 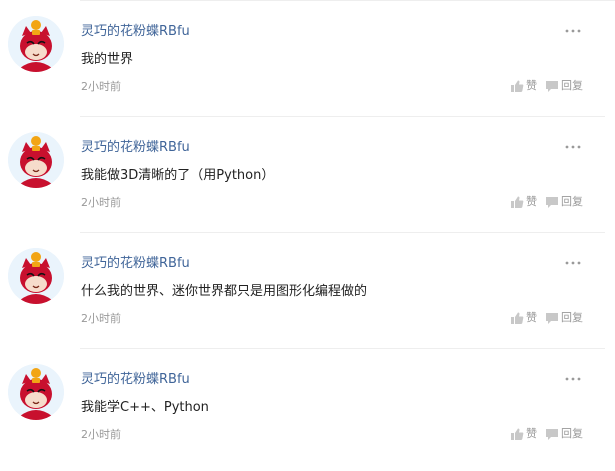 What do you see at coordinates (178, 175) in the screenshot?
I see `comment-text: 我能做3D清晰的了（用Python）` at bounding box center [178, 175].